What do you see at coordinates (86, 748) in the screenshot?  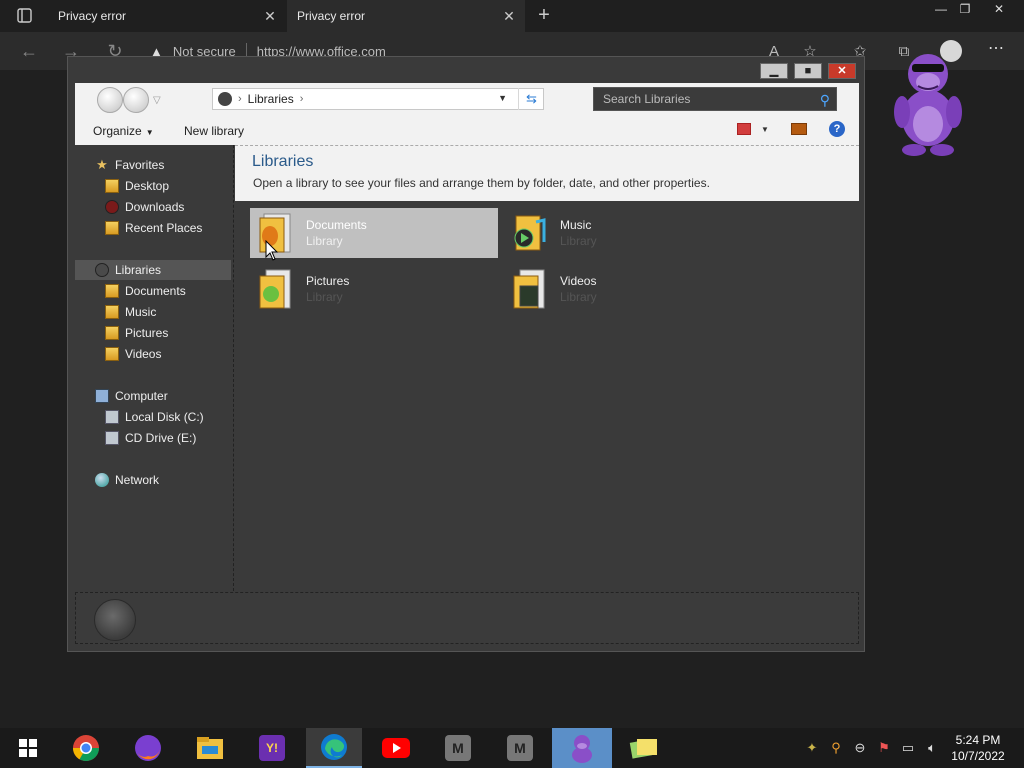 I see `taskbar-chrome` at bounding box center [86, 748].